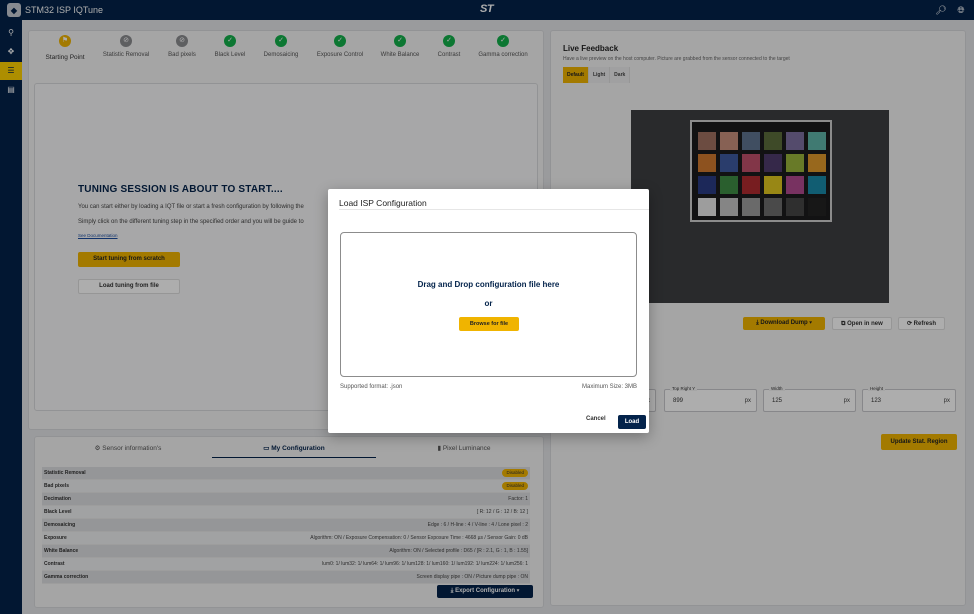 This screenshot has height=614, width=974. Describe the element at coordinates (632, 422) in the screenshot. I see `load-button: Load` at that location.